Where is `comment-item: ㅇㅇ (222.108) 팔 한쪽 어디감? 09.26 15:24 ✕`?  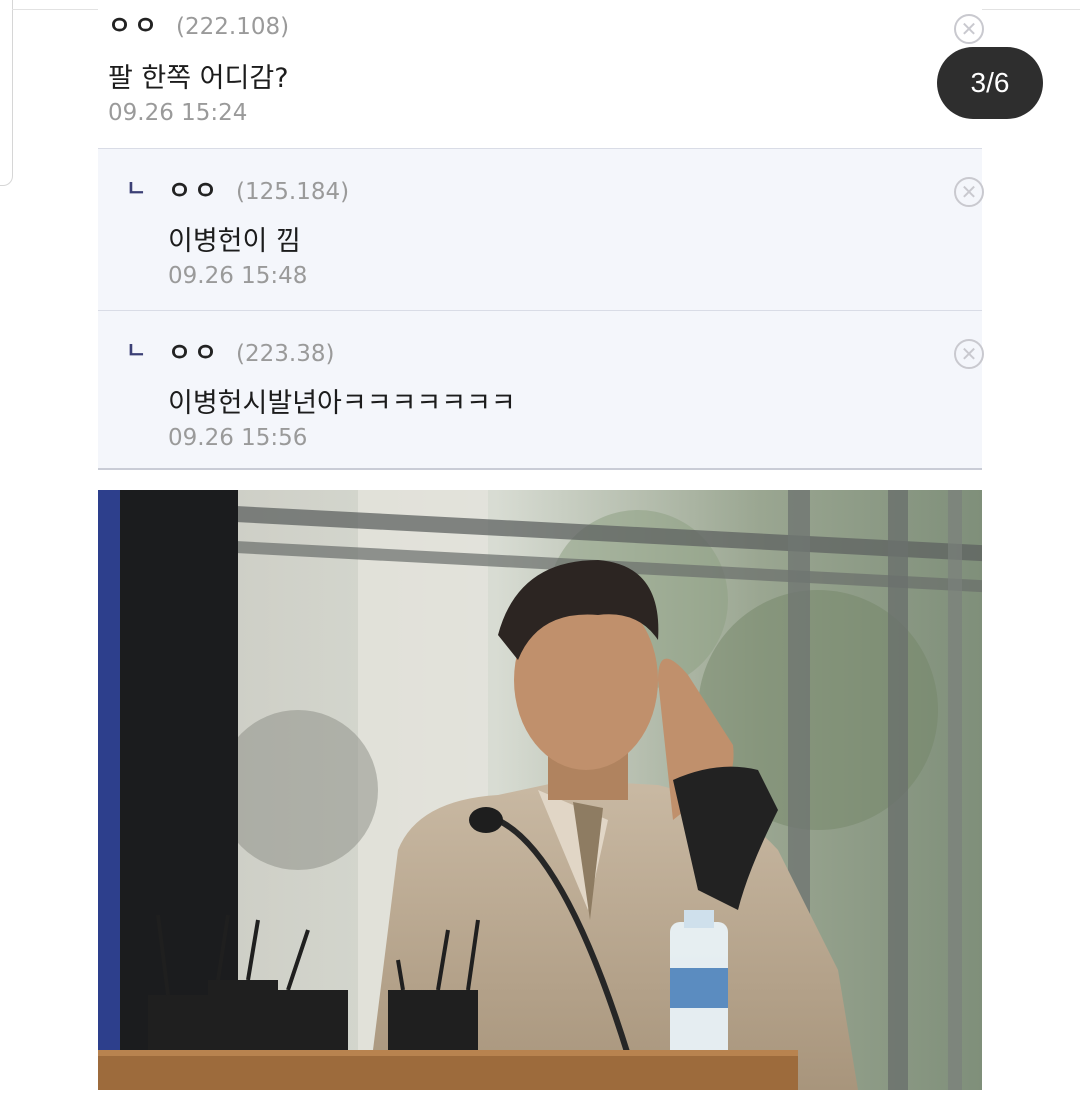 comment-item: ㅇㅇ (222.108) 팔 한쪽 어디감? 09.26 15:24 ✕ is located at coordinates (541, 74).